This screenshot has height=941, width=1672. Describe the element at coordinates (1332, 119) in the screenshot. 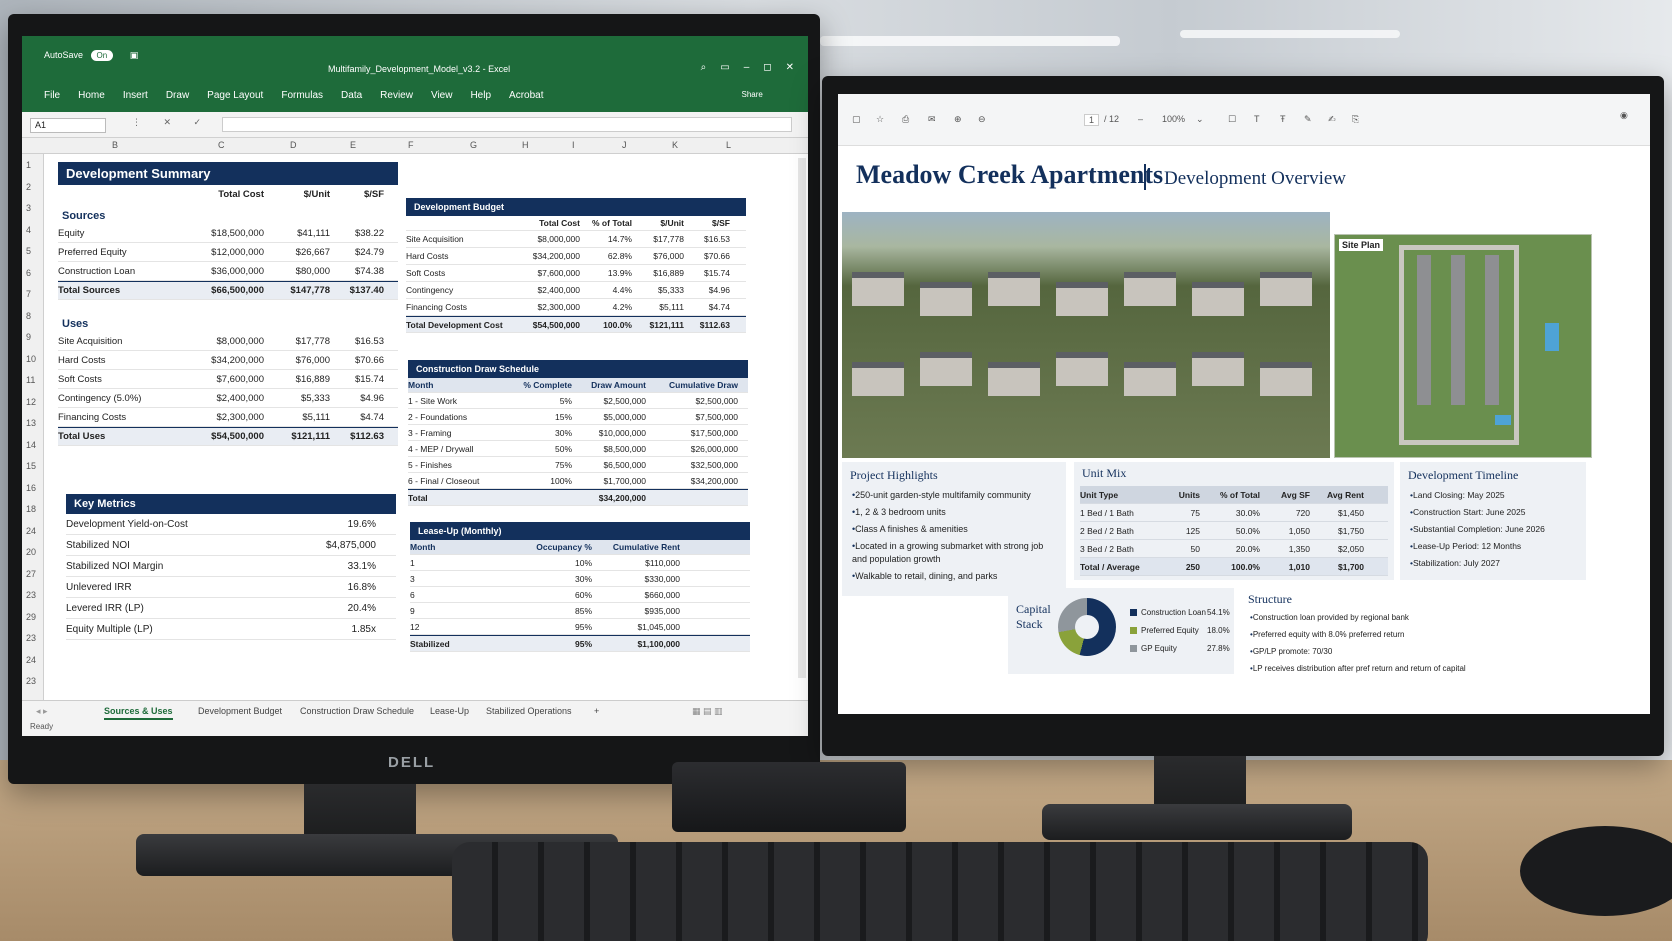

I see `sign-icon: ✍` at that location.